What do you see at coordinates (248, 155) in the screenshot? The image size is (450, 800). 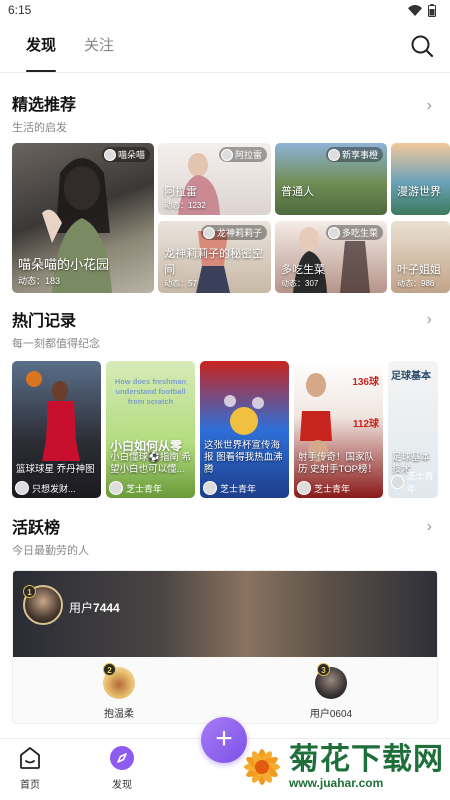 I see `author-name: 阿拉雷` at bounding box center [248, 155].